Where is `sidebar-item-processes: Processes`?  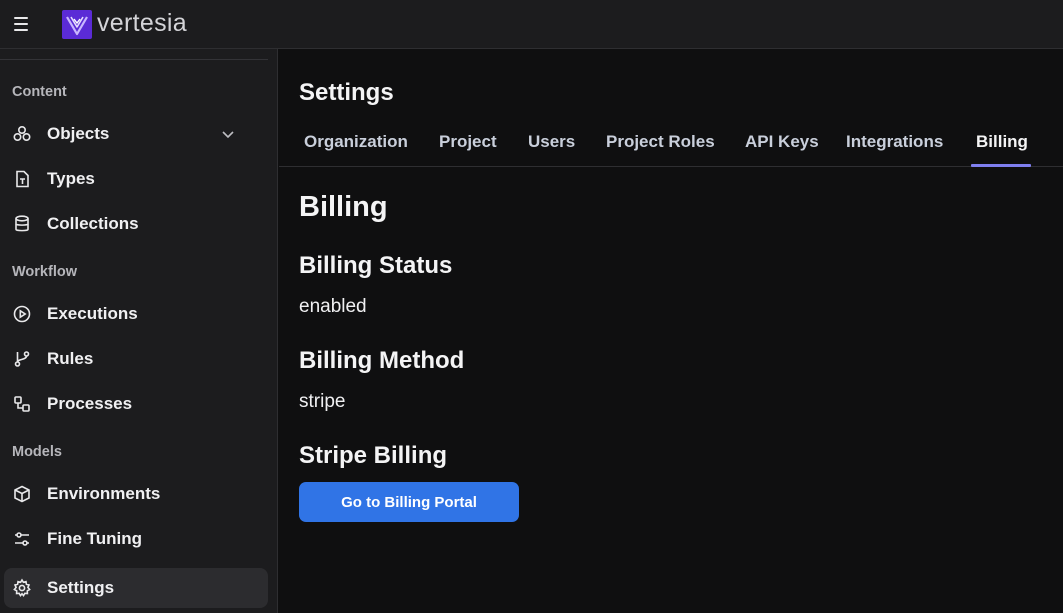 sidebar-item-processes: Processes is located at coordinates (136, 404).